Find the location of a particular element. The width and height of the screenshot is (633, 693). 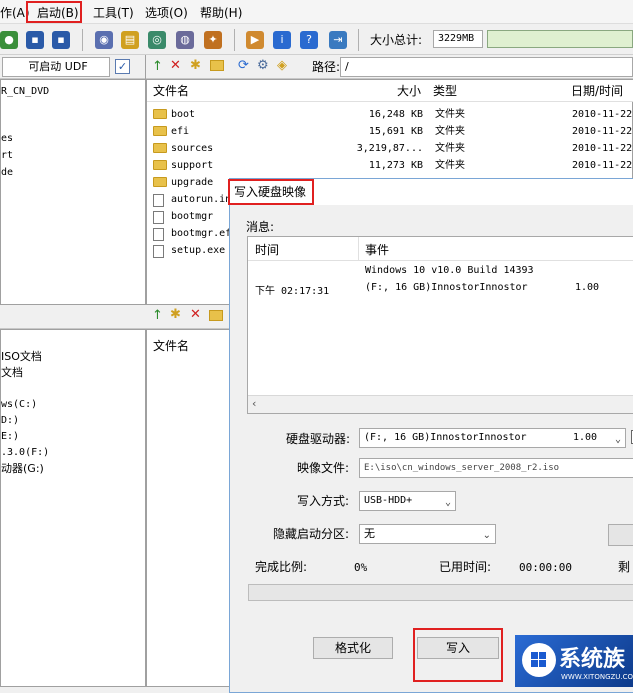

tree-item: R_CN_DVD is located at coordinates (25, 91).